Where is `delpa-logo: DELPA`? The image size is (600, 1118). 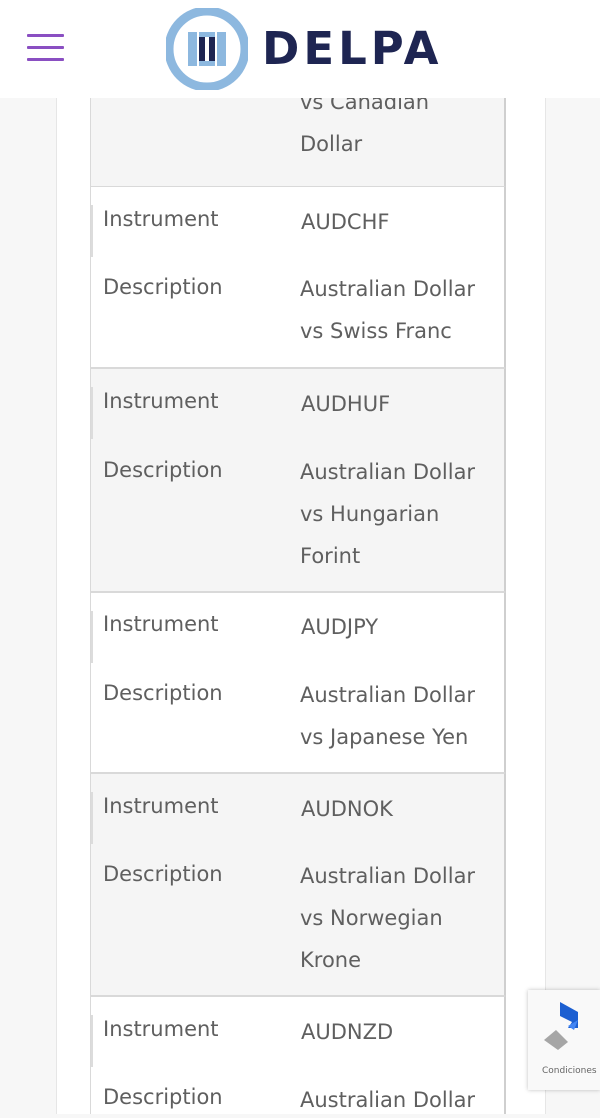
delpa-logo: DELPA is located at coordinates (302, 49).